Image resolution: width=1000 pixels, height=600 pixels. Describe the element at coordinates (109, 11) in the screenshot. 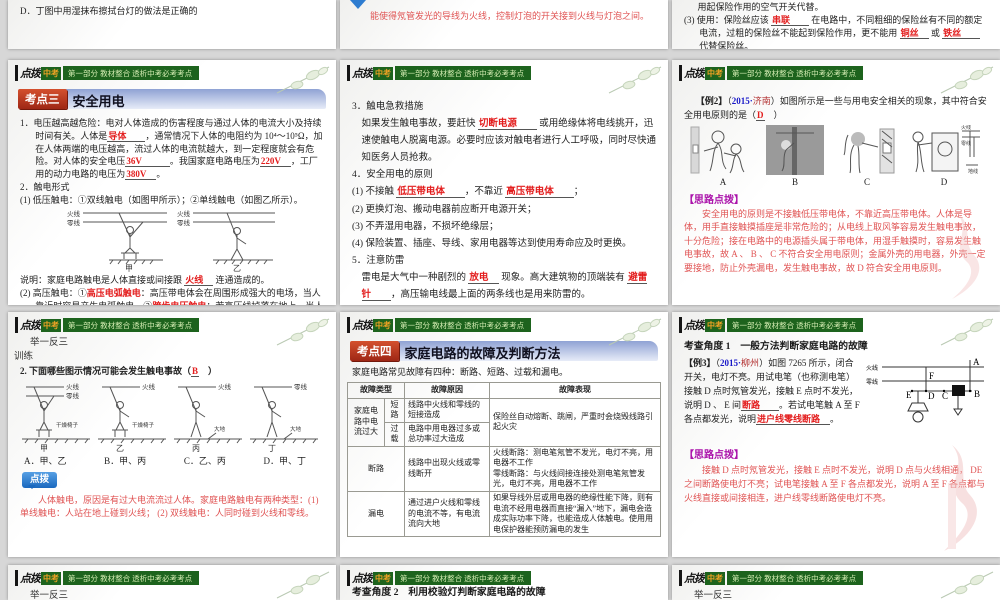

I see `paragraph: D．丁图中用湿抹布擦拭台灯的做法是正确的` at that location.